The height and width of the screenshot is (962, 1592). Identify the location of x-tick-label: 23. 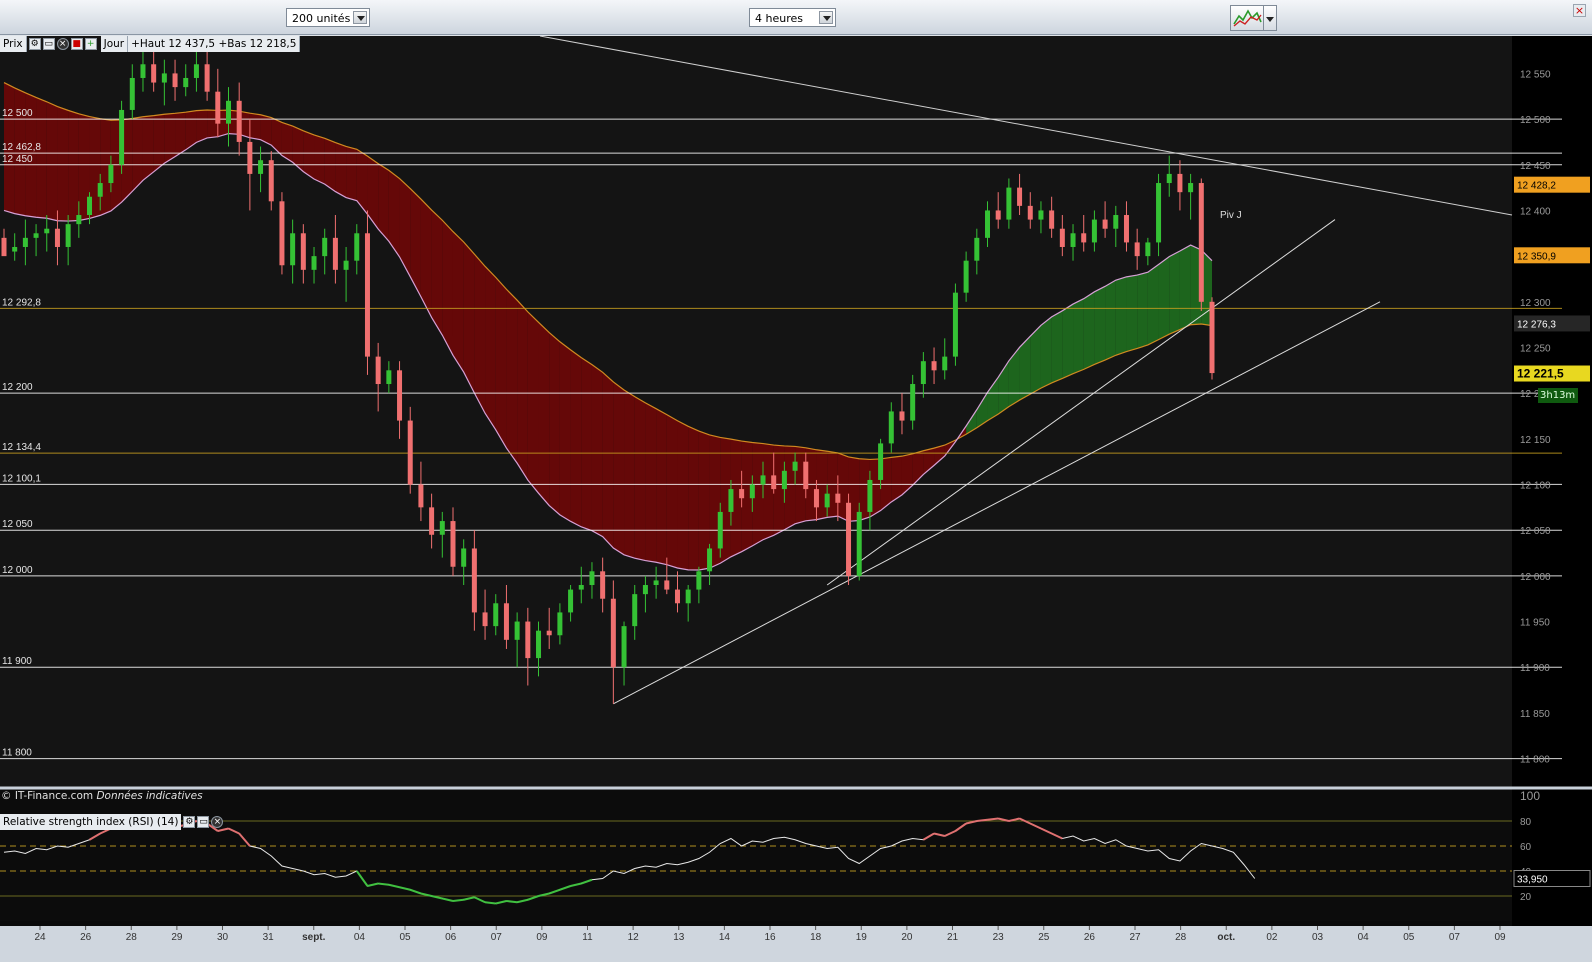
(999, 937).